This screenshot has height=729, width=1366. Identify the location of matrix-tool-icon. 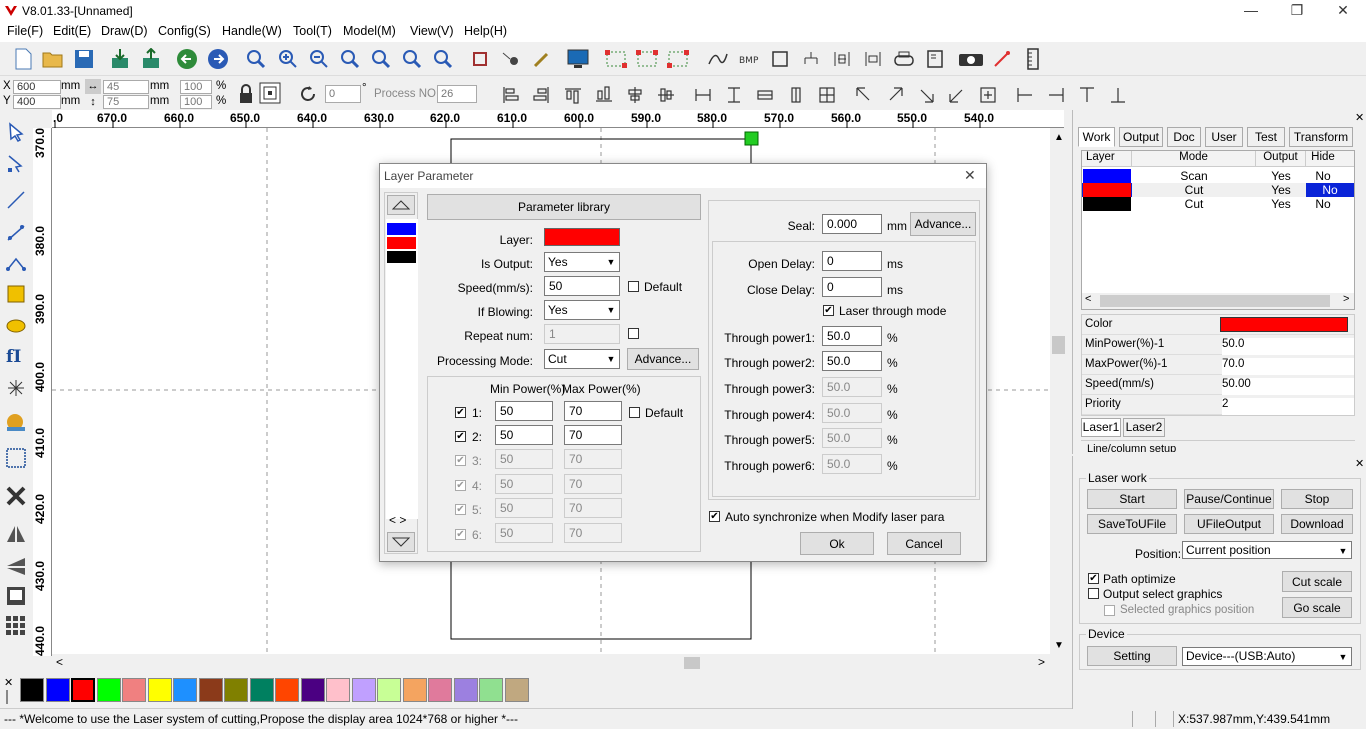
(16, 626).